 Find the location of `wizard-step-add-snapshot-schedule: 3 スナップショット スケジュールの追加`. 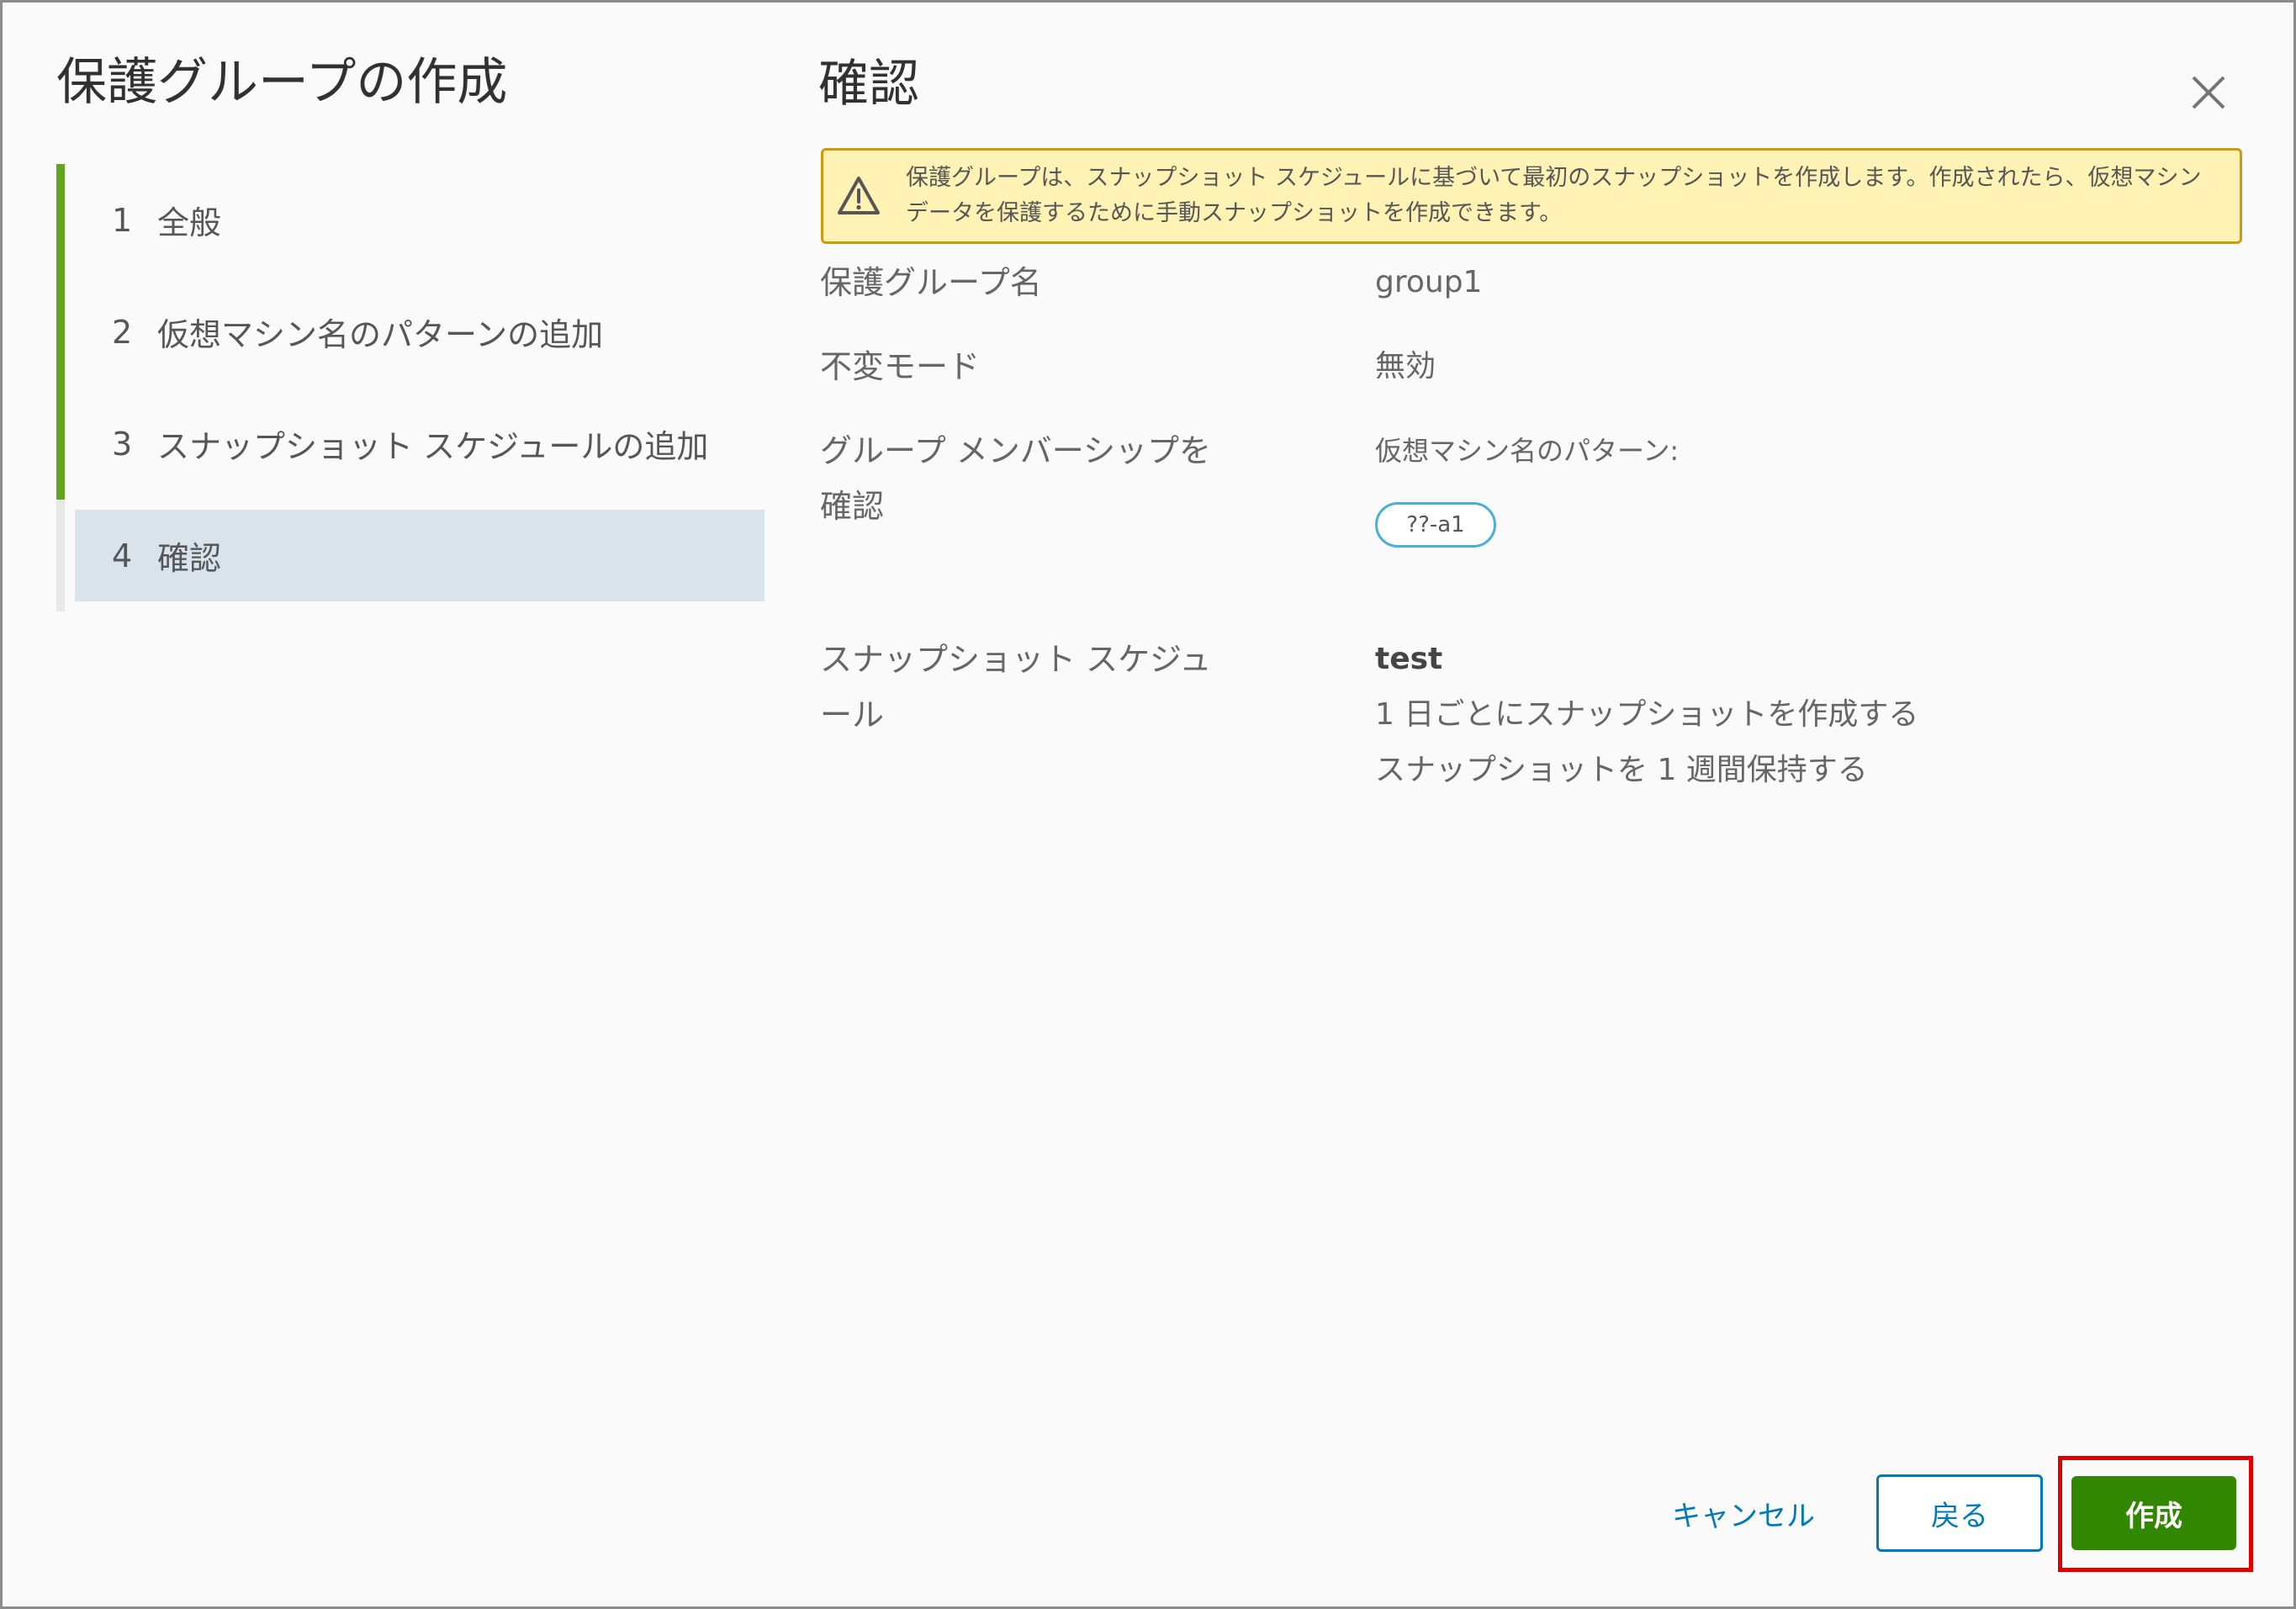

wizard-step-add-snapshot-schedule: 3 スナップショット スケジュールの追加 is located at coordinates (410, 444).